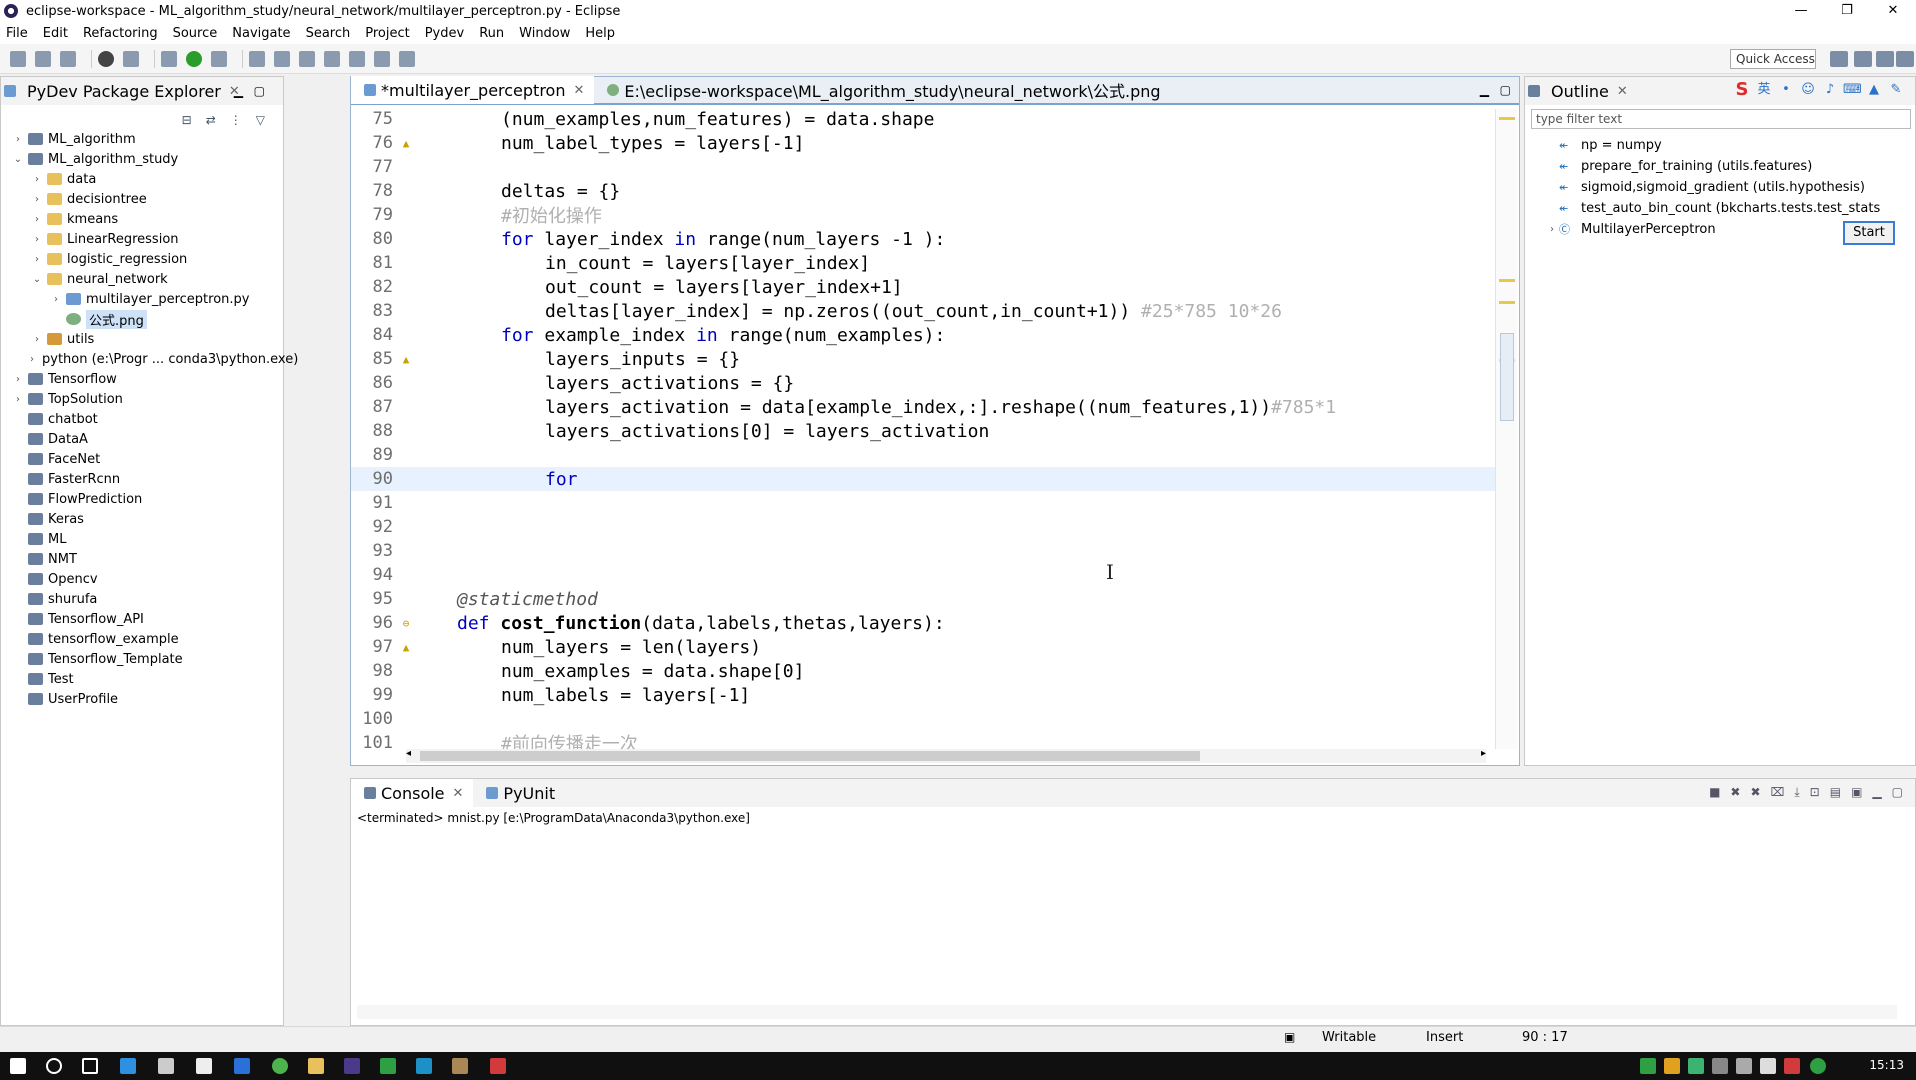 The height and width of the screenshot is (1080, 1916). I want to click on next-annotation-icon, so click(307, 58).